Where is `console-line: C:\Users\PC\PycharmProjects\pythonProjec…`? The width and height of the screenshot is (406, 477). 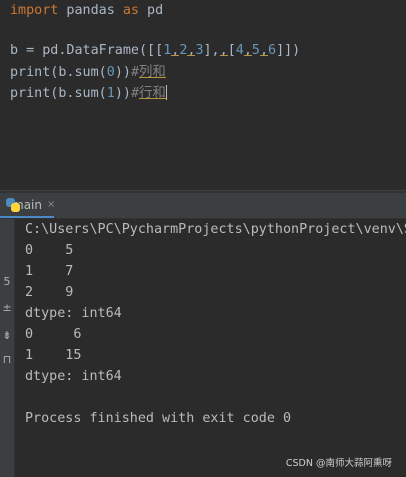 console-line: C:\Users\PC\PycharmProjects\pythonProjec… is located at coordinates (215, 229).